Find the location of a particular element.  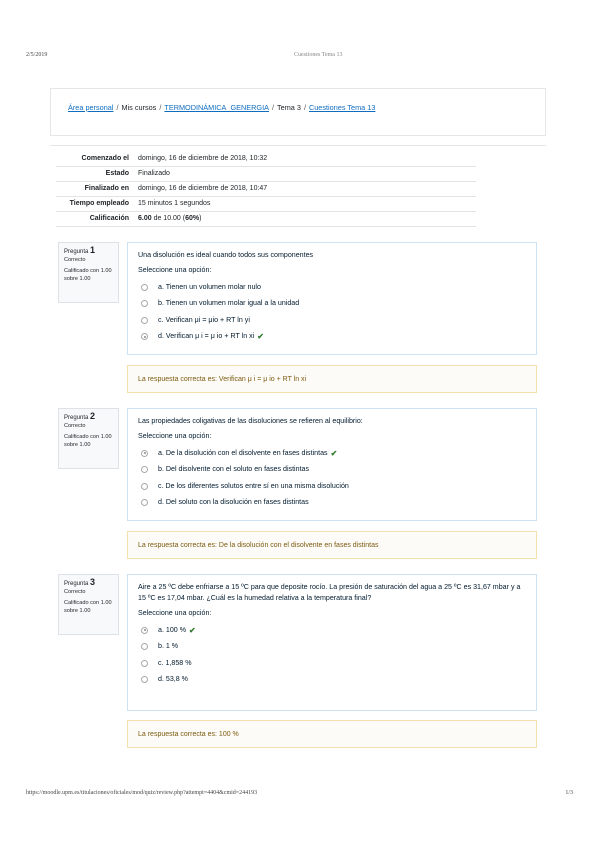

question-number: Pregunta 1 is located at coordinates (88, 251).